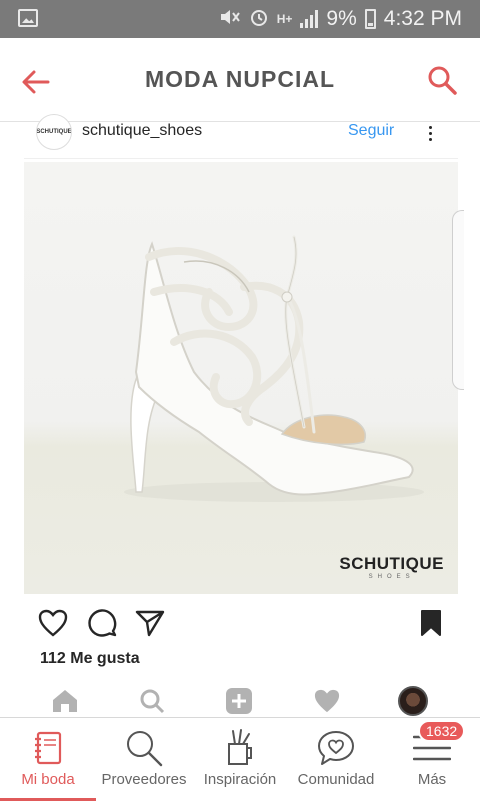  I want to click on more-options-icon, so click(430, 134).